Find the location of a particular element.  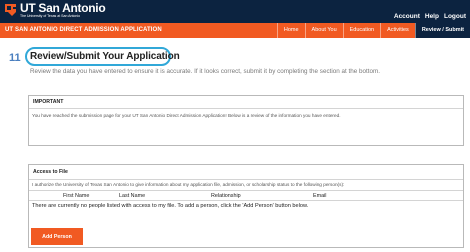

step-number: 11 is located at coordinates (15, 58).